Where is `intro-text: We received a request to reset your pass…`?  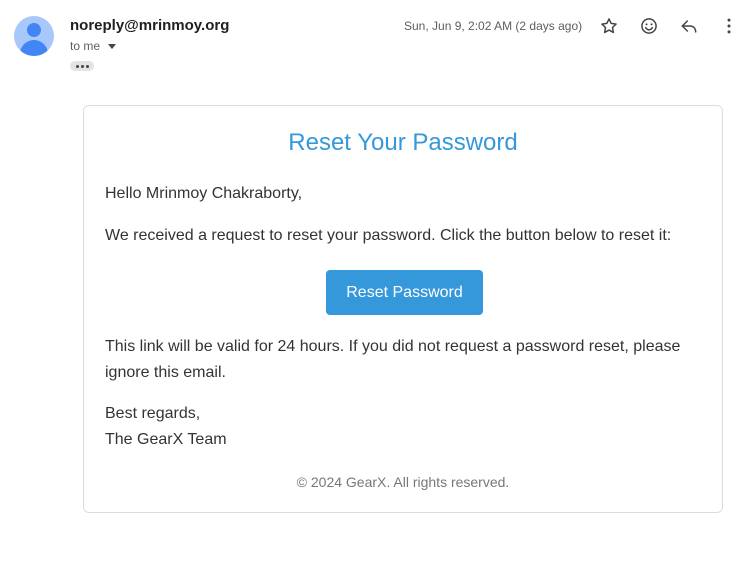
intro-text: We received a request to reset your pass… is located at coordinates (388, 235).